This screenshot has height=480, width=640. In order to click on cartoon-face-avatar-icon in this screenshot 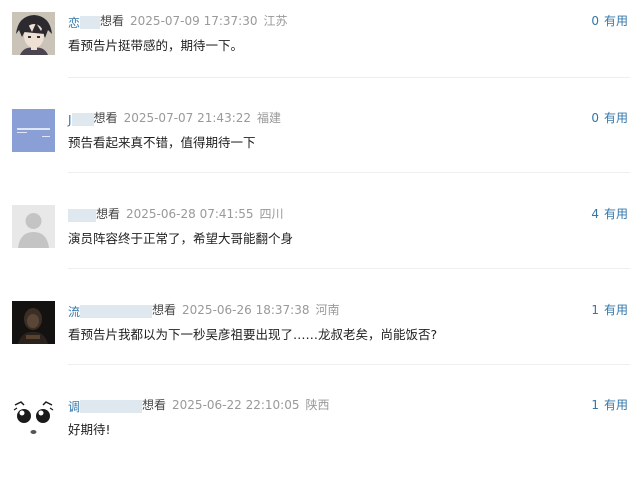, I will do `click(33, 417)`.